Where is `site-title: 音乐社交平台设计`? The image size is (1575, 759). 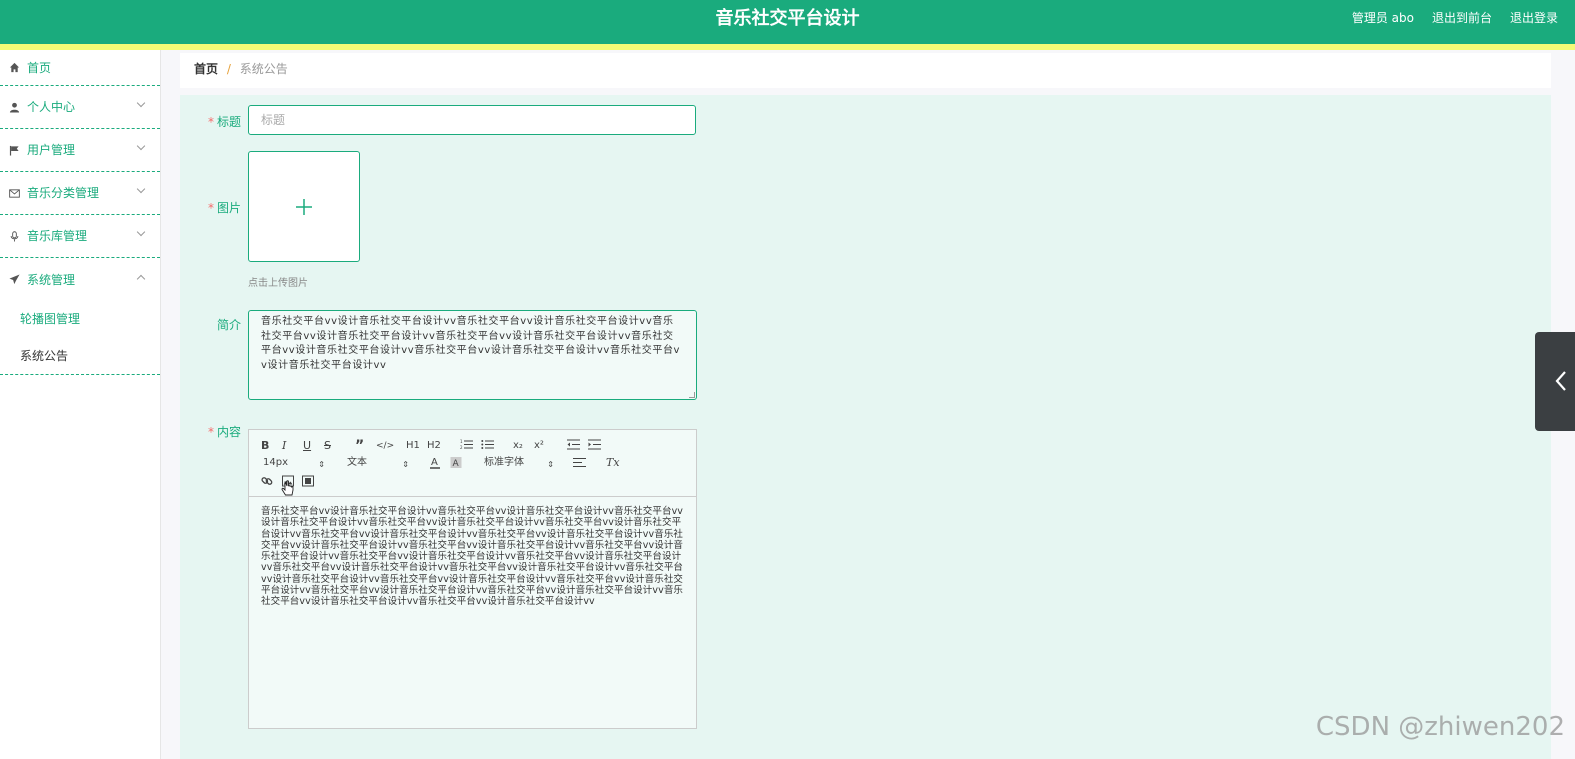 site-title: 音乐社交平台设计 is located at coordinates (787, 18).